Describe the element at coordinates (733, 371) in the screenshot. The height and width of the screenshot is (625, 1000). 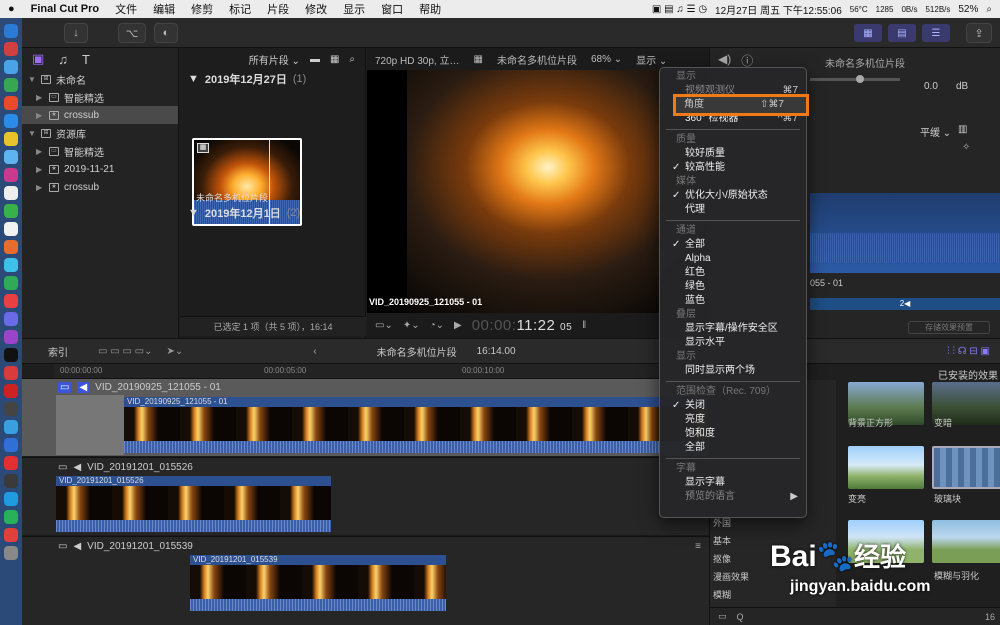
I see `menu-item: 同时显示两个场` at that location.